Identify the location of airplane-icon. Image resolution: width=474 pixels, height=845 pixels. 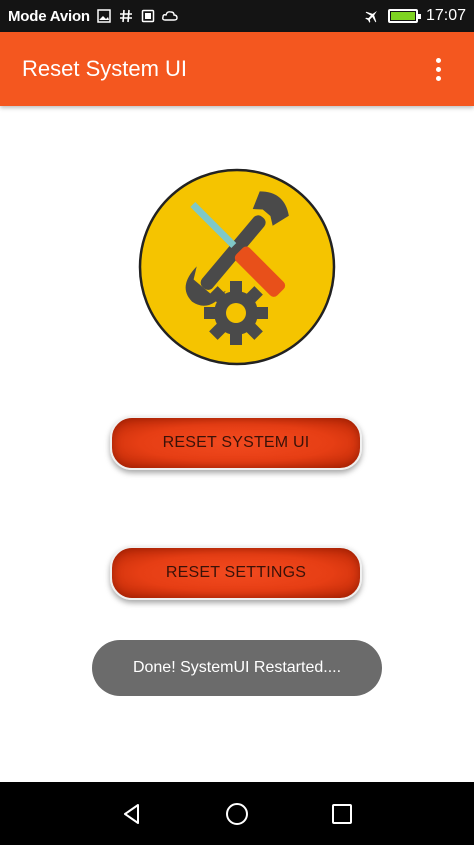
(372, 16).